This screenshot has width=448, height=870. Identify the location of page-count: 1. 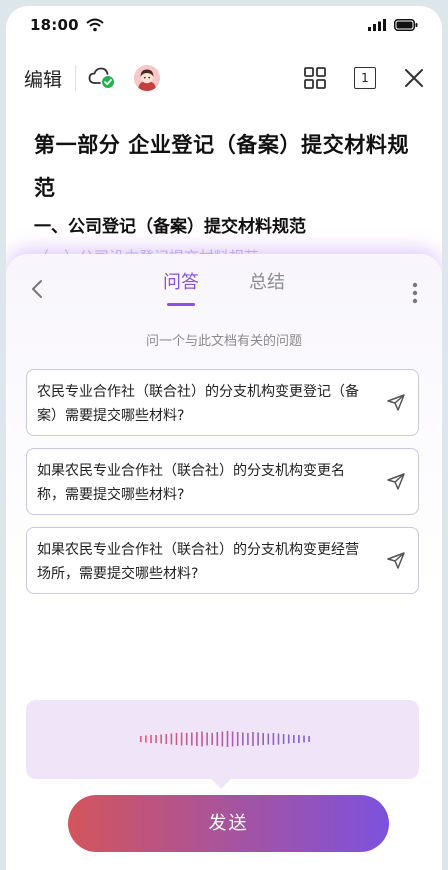
(365, 78).